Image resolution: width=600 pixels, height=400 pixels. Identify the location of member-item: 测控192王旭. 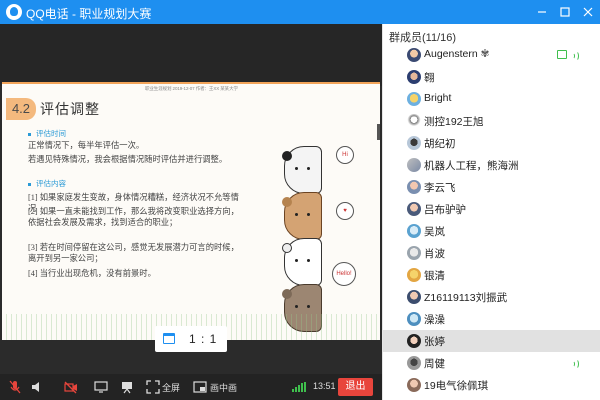
(491, 121).